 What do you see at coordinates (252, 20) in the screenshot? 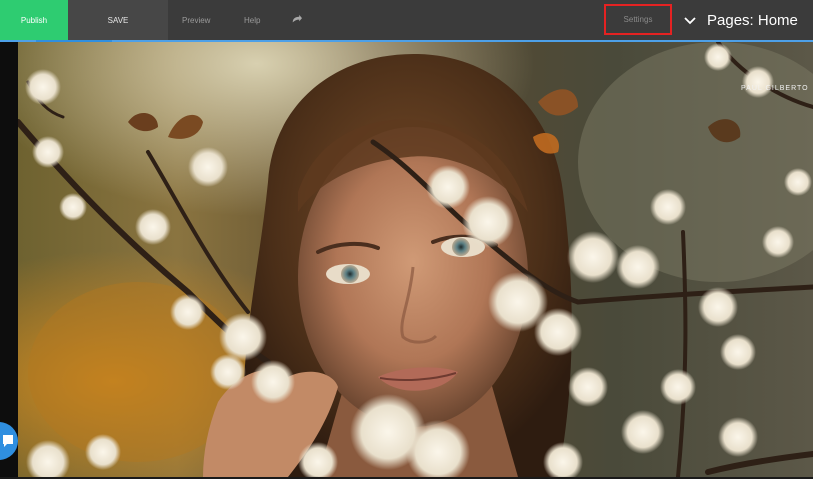
I see `help-button: Help` at bounding box center [252, 20].